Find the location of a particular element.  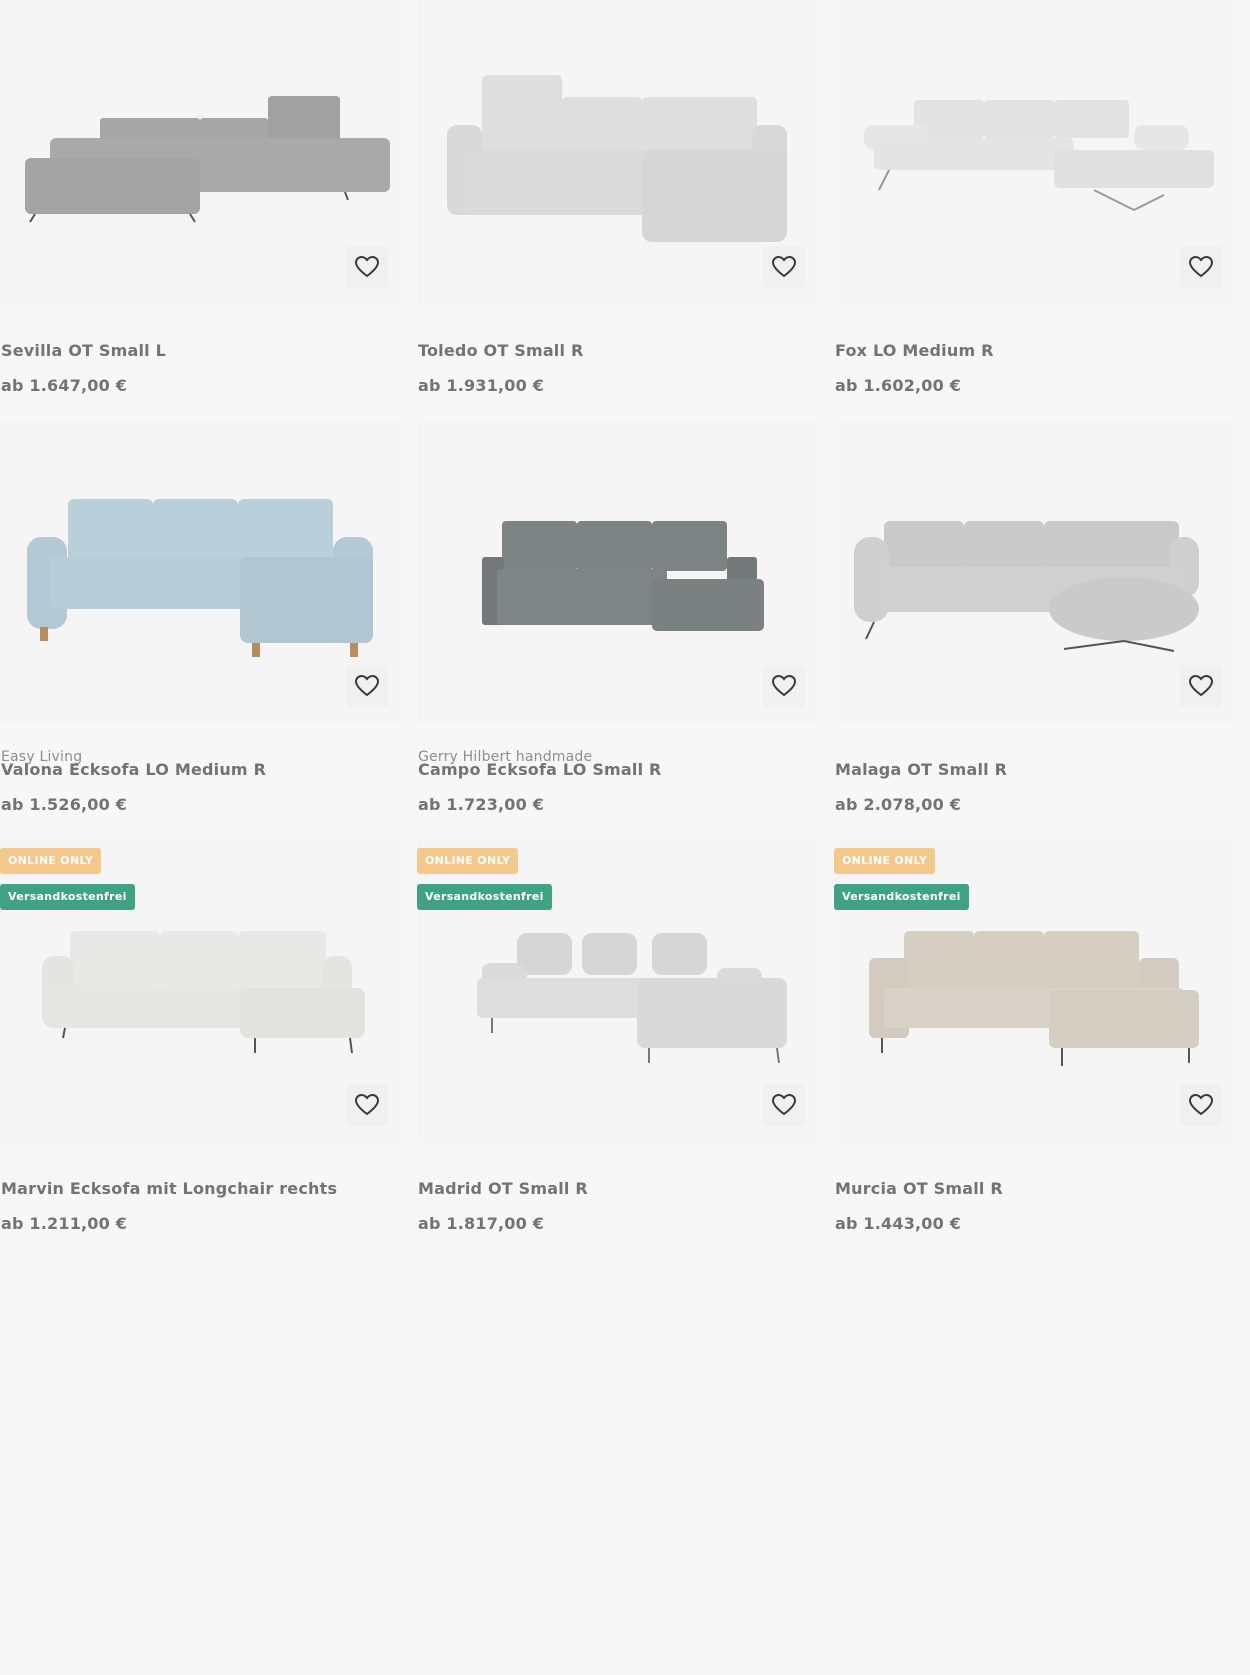

product-price: ab 1.647,00 € is located at coordinates (64, 385).